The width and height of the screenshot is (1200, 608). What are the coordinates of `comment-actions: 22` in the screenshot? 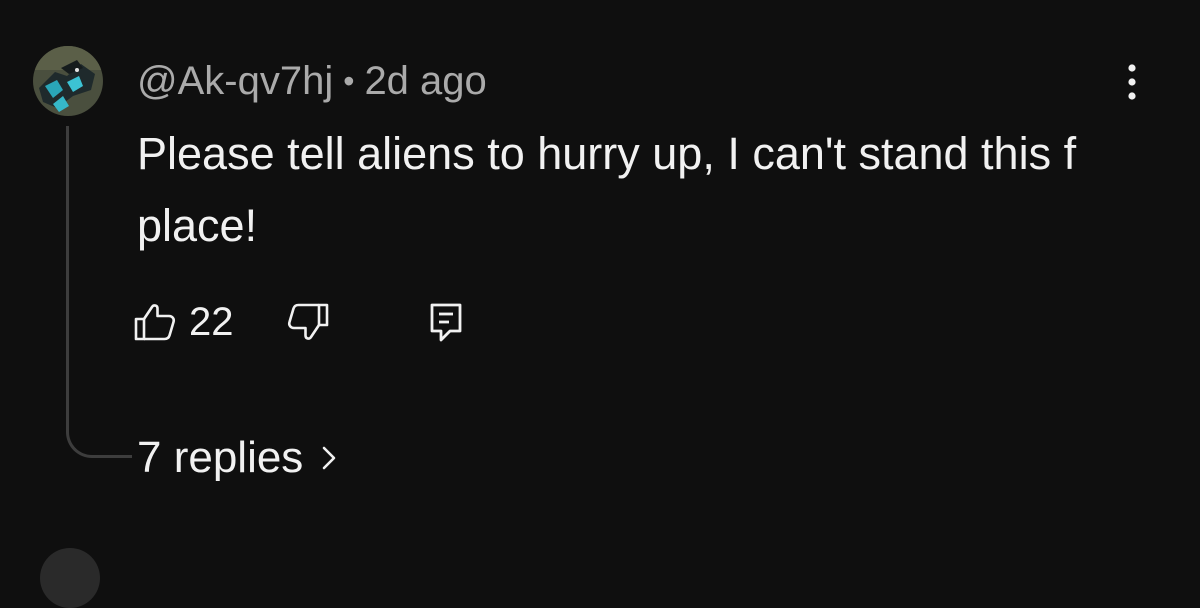 It's located at (298, 322).